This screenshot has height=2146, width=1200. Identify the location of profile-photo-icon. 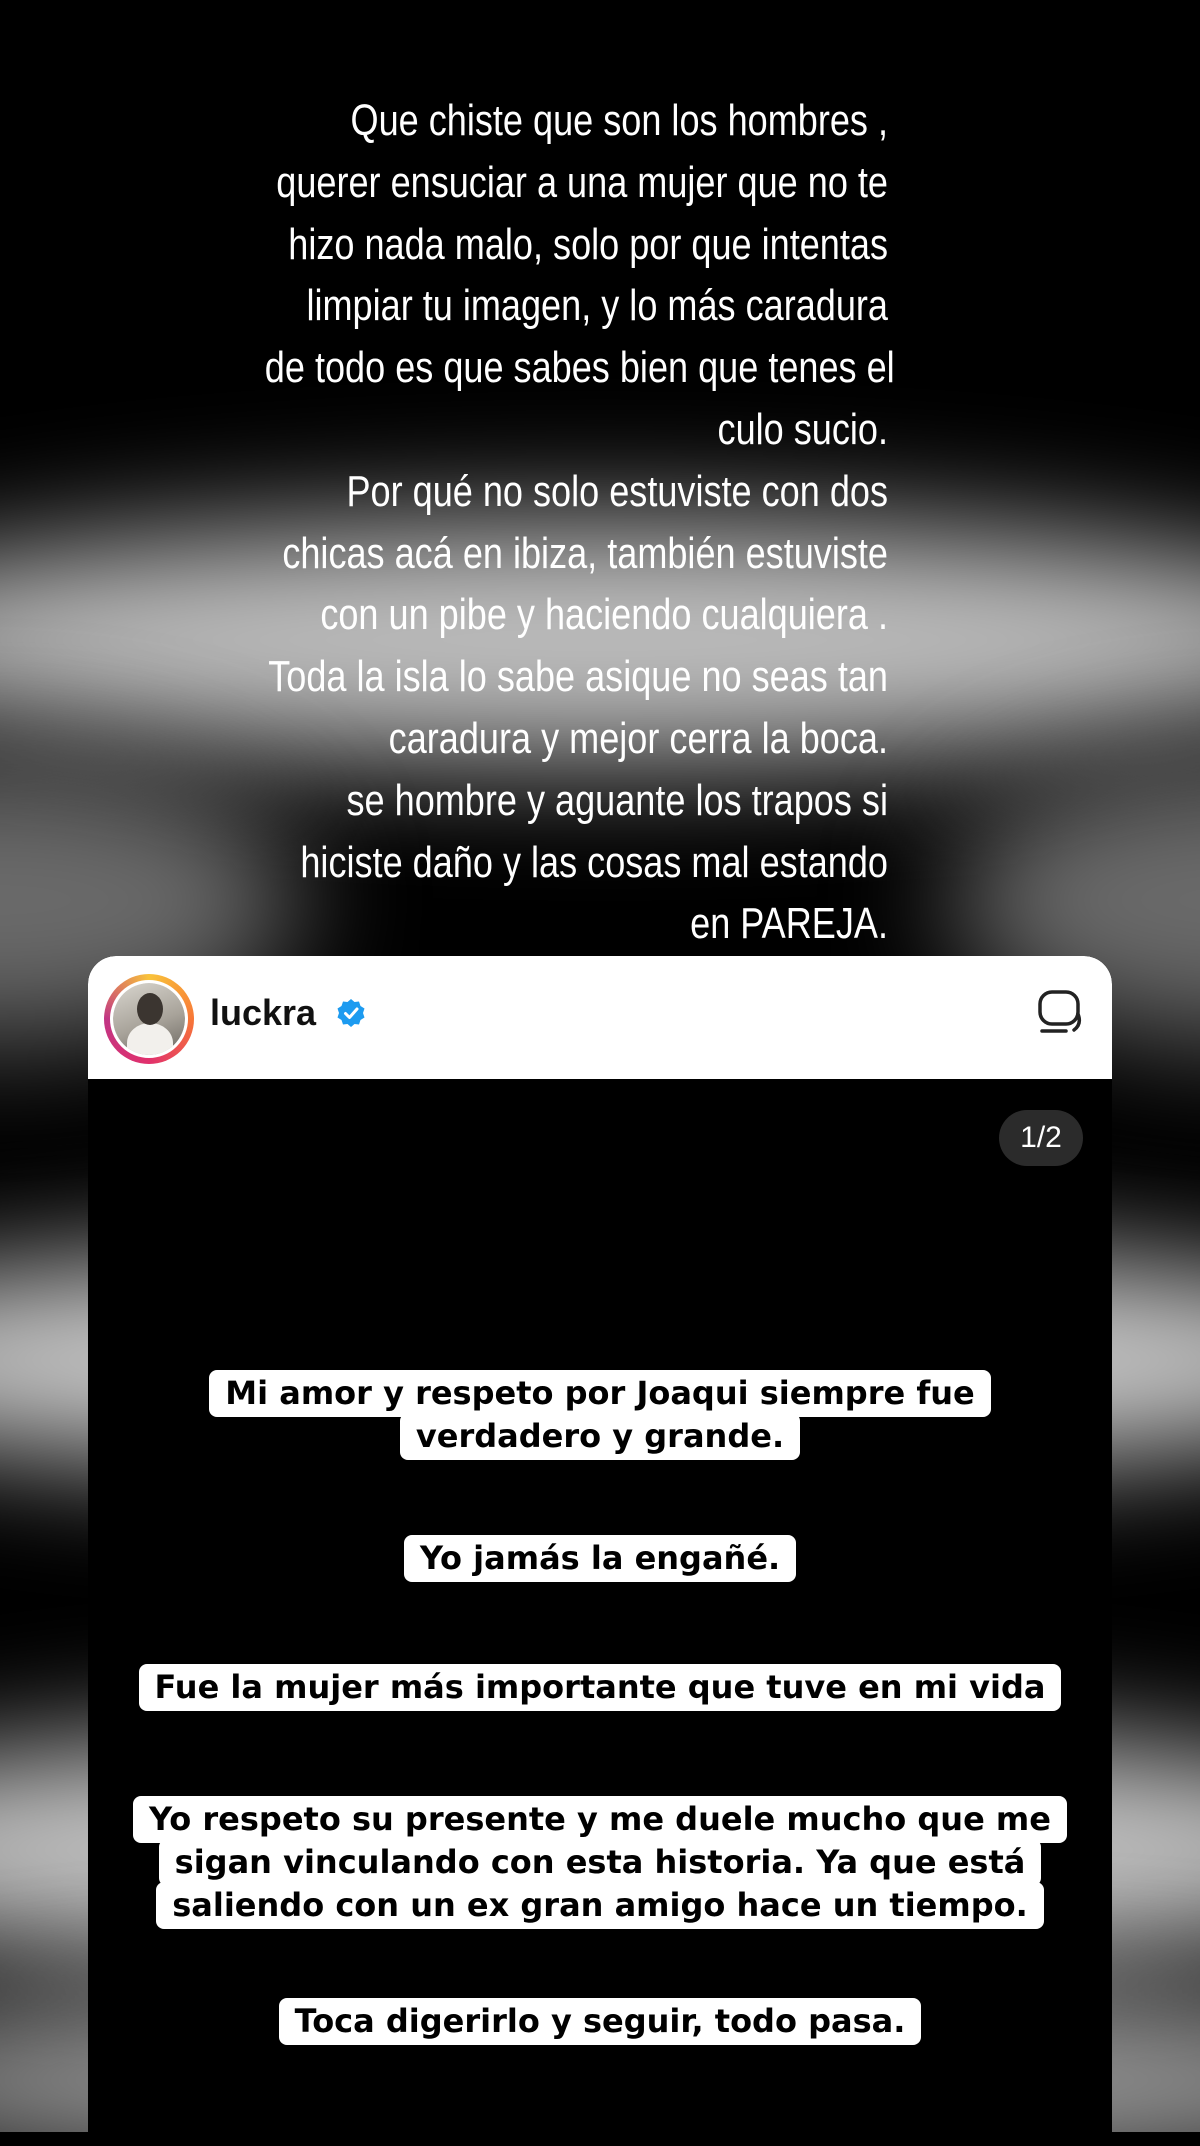
(149, 1019).